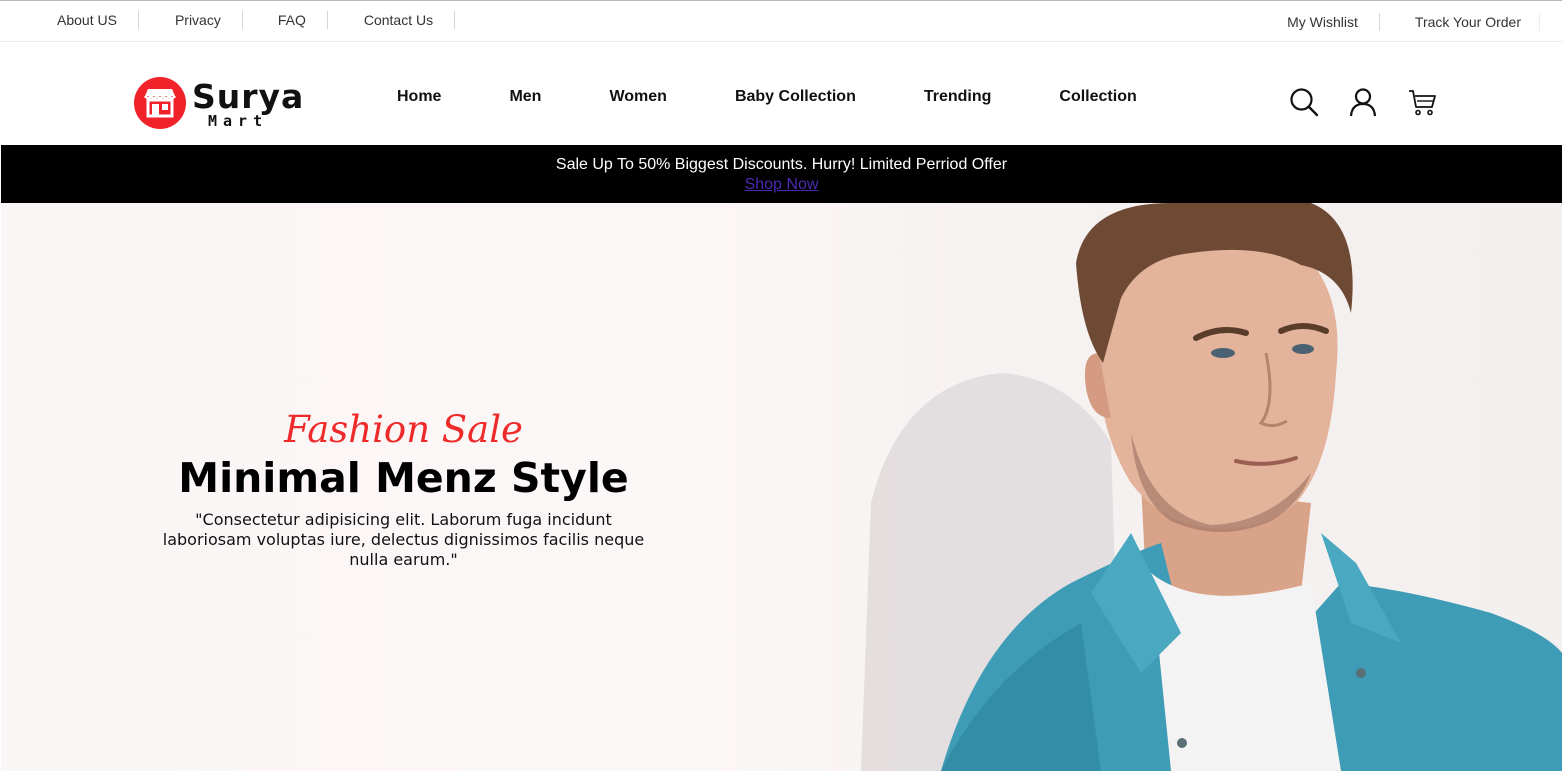 This screenshot has width=1562, height=771. What do you see at coordinates (238, 121) in the screenshot?
I see `logo-subtitle: Mart` at bounding box center [238, 121].